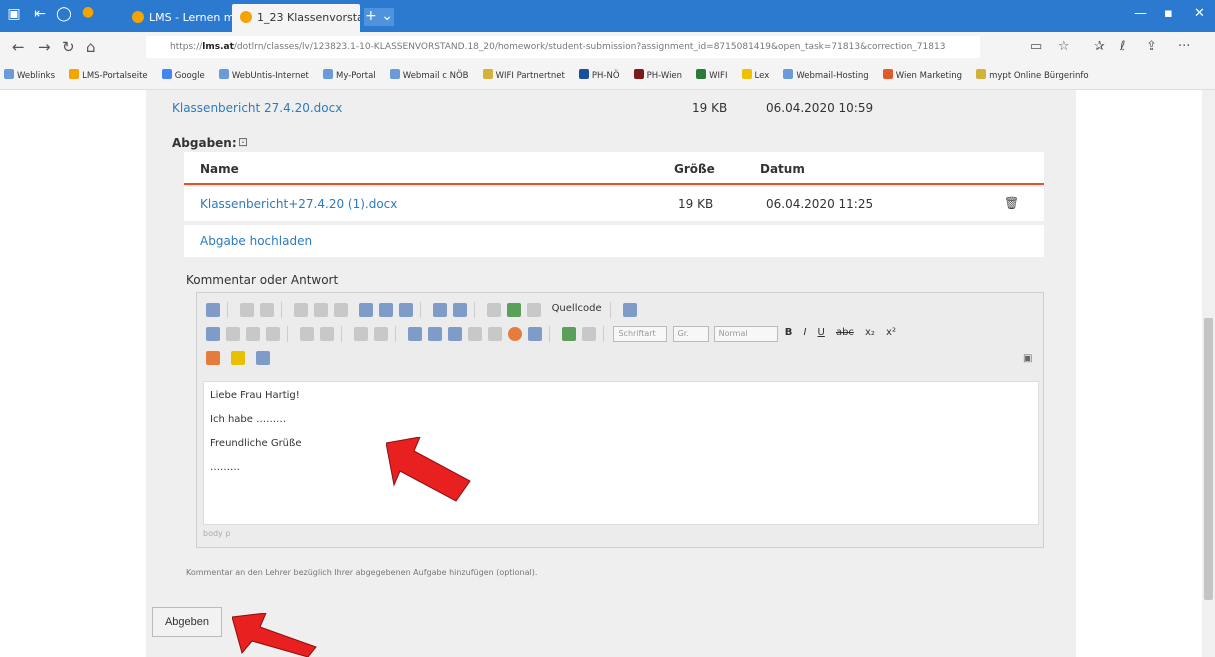  Describe the element at coordinates (138, 17) in the screenshot. I see `lms-favicon-icon` at that location.